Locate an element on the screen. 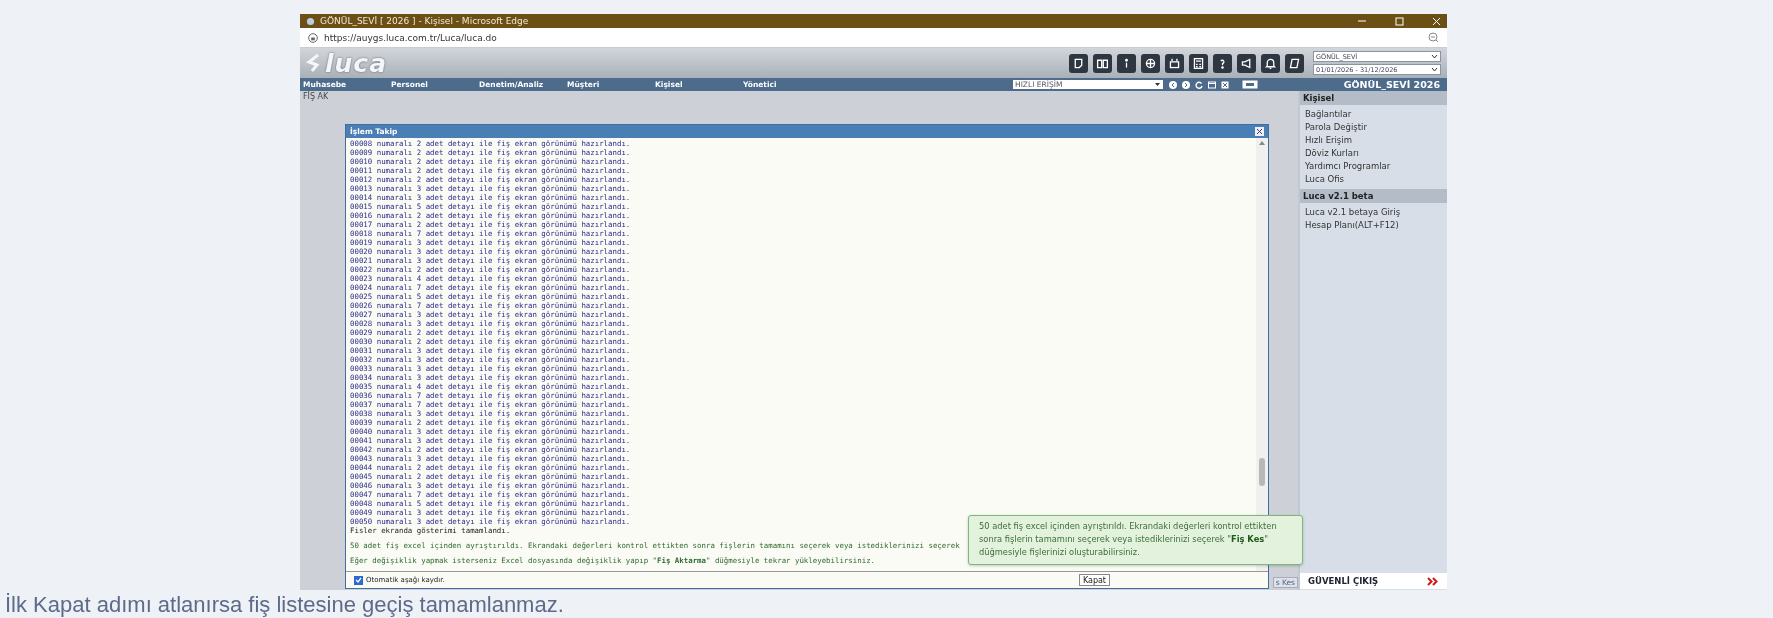 The image size is (1773, 618). back-icon is located at coordinates (1173, 84).